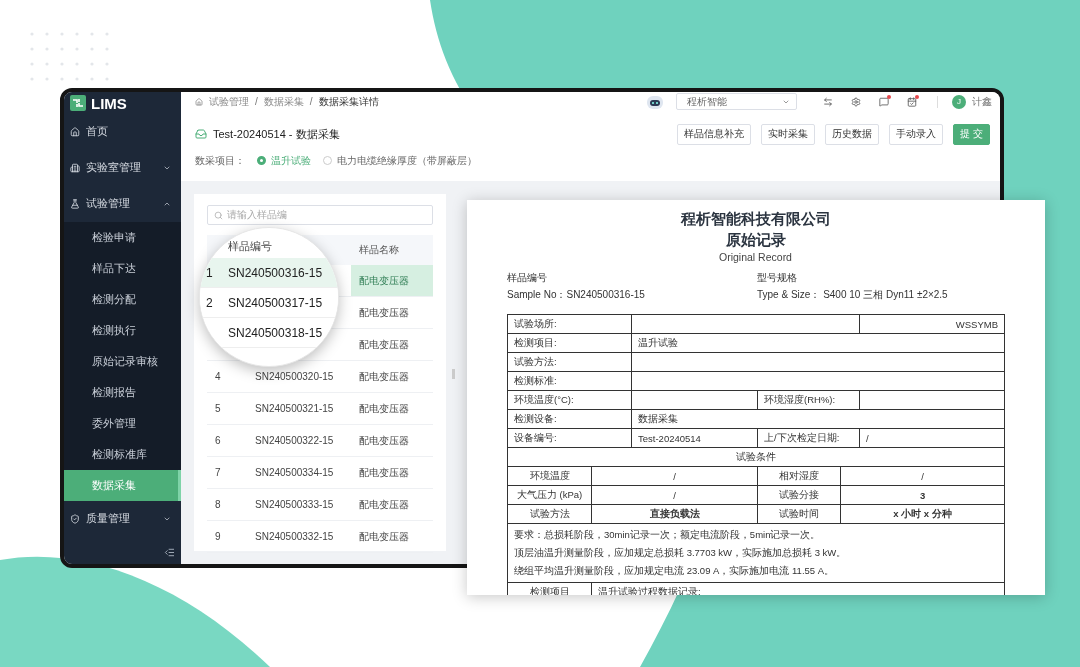  I want to click on sample-number: SN240500321-15, so click(294, 409).